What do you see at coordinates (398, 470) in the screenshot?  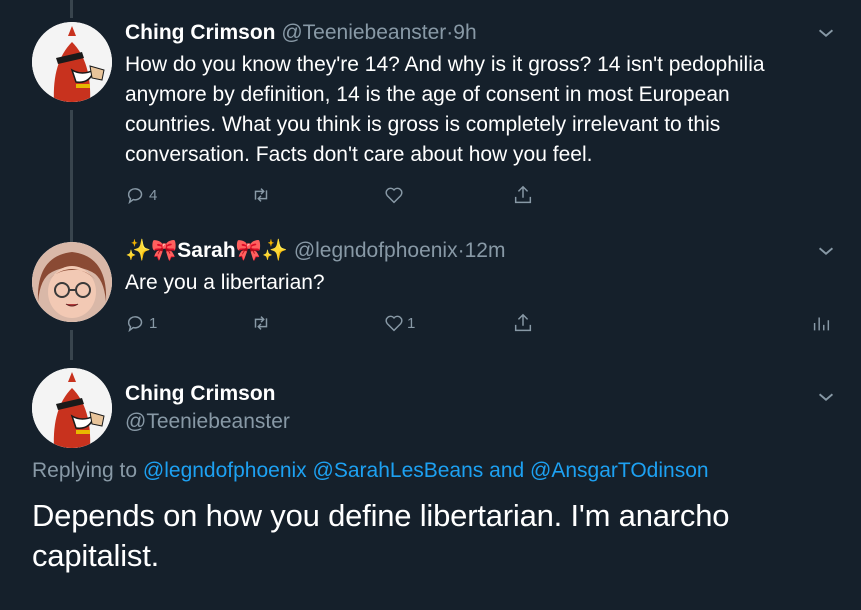 I see `mention-sarahlesbeans: @SarahLesBeans` at bounding box center [398, 470].